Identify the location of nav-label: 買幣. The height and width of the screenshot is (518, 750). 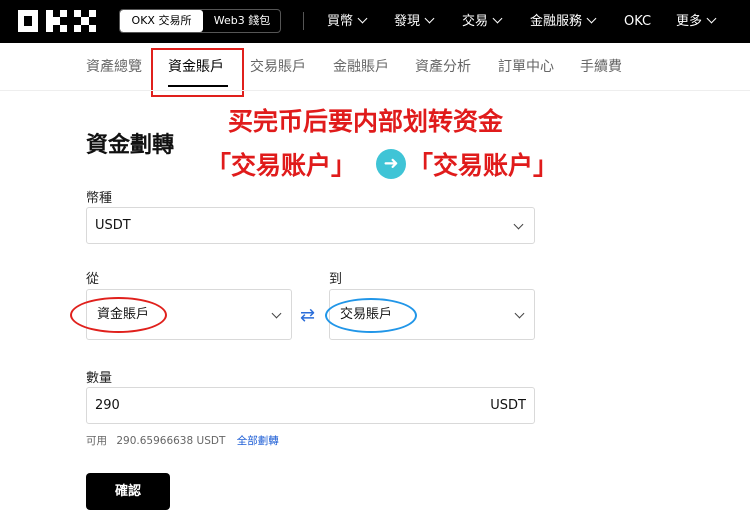
(340, 21).